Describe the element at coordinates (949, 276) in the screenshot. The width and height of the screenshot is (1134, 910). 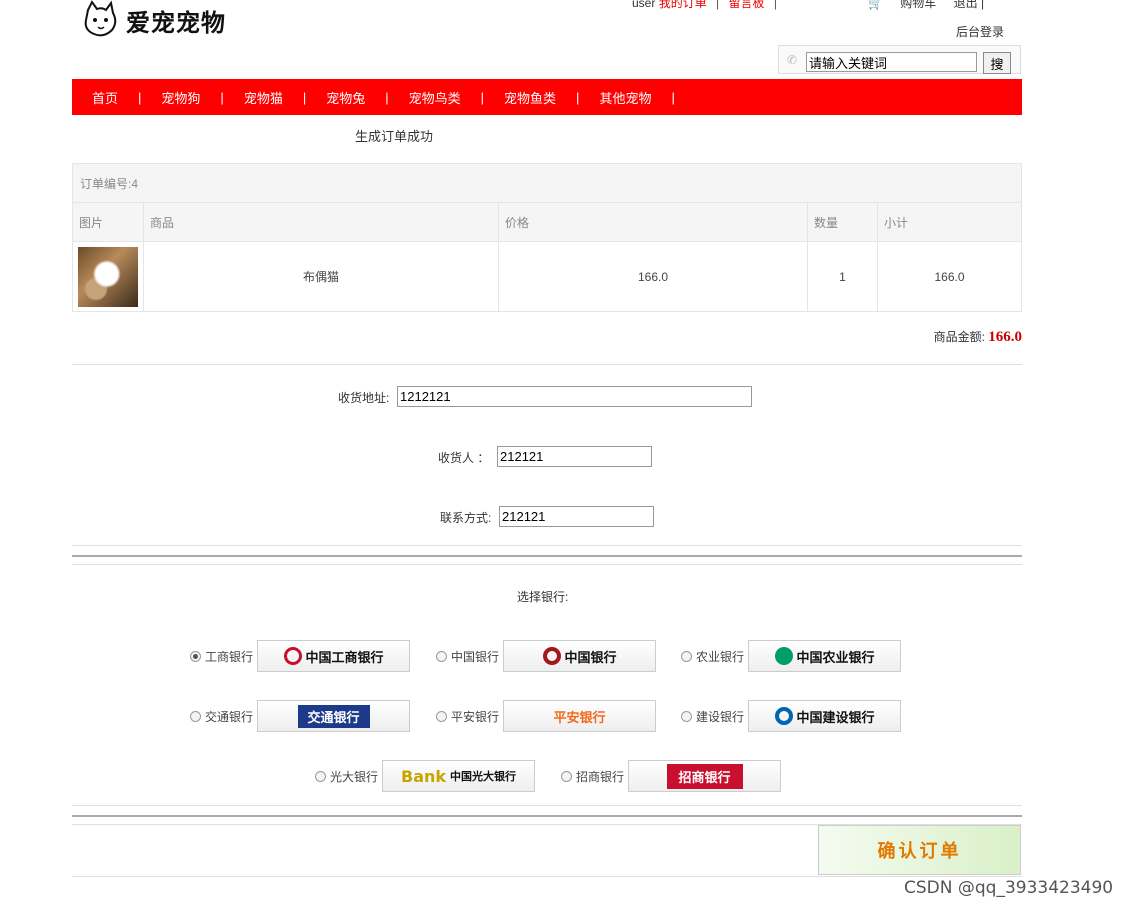
I see `product-subtotal: 166.0` at that location.